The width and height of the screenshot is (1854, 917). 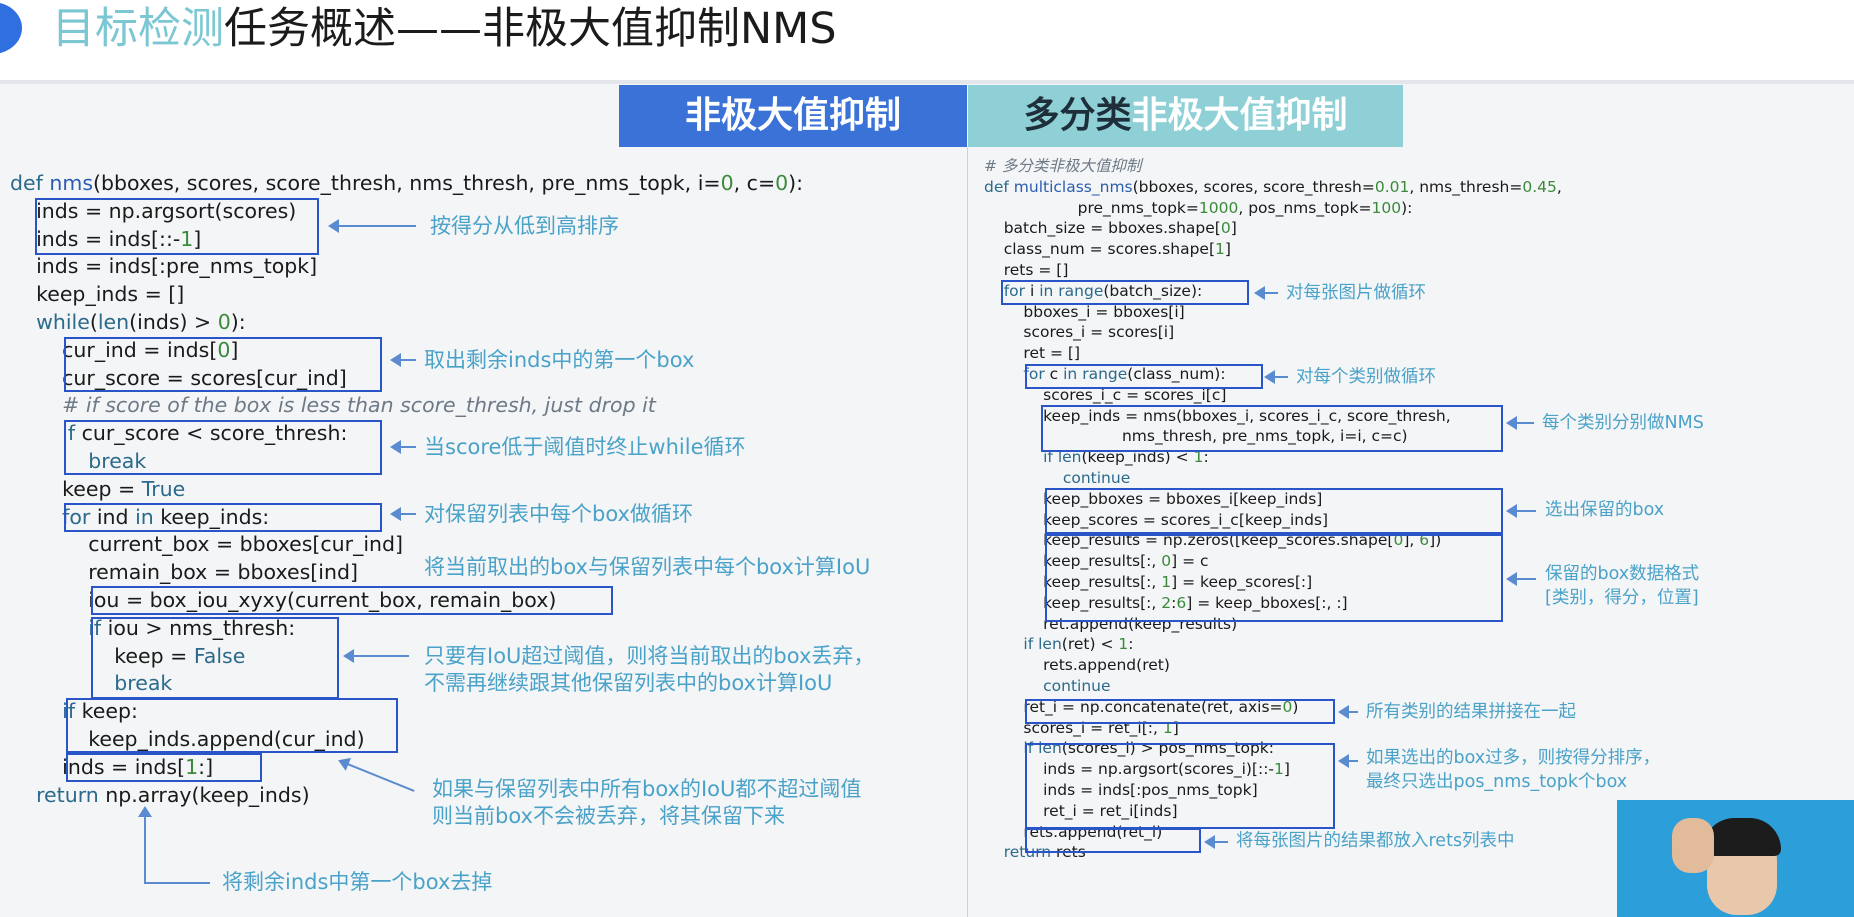 I want to click on note: 对每张图片做循环, so click(x=1356, y=293).